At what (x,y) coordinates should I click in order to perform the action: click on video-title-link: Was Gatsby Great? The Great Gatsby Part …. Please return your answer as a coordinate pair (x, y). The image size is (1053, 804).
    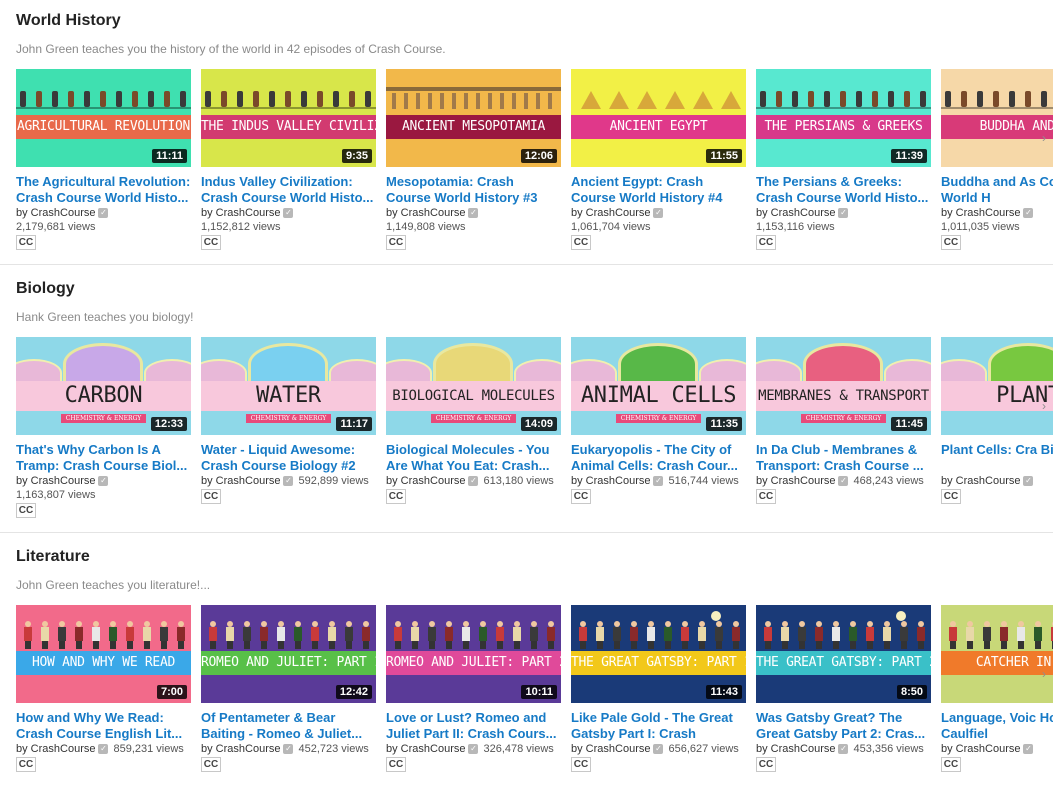
    Looking at the image, I should click on (844, 726).